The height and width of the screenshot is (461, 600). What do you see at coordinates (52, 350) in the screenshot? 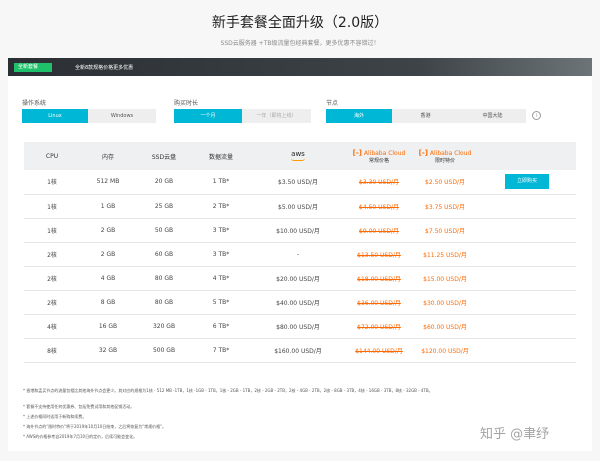
I see `cell-cpu-cell: 8核` at bounding box center [52, 350].